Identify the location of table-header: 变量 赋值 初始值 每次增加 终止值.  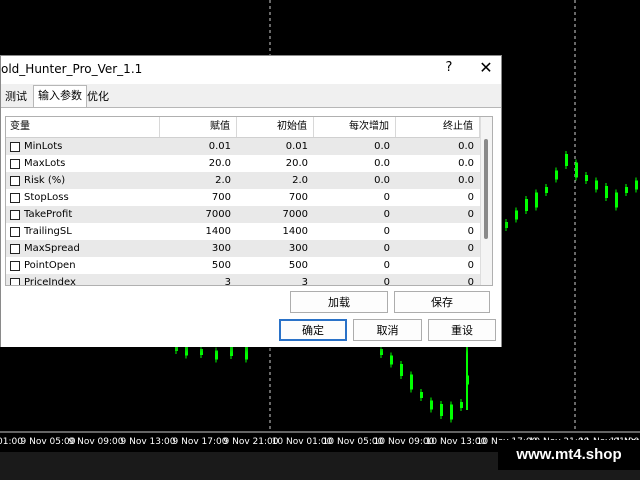
(243, 127).